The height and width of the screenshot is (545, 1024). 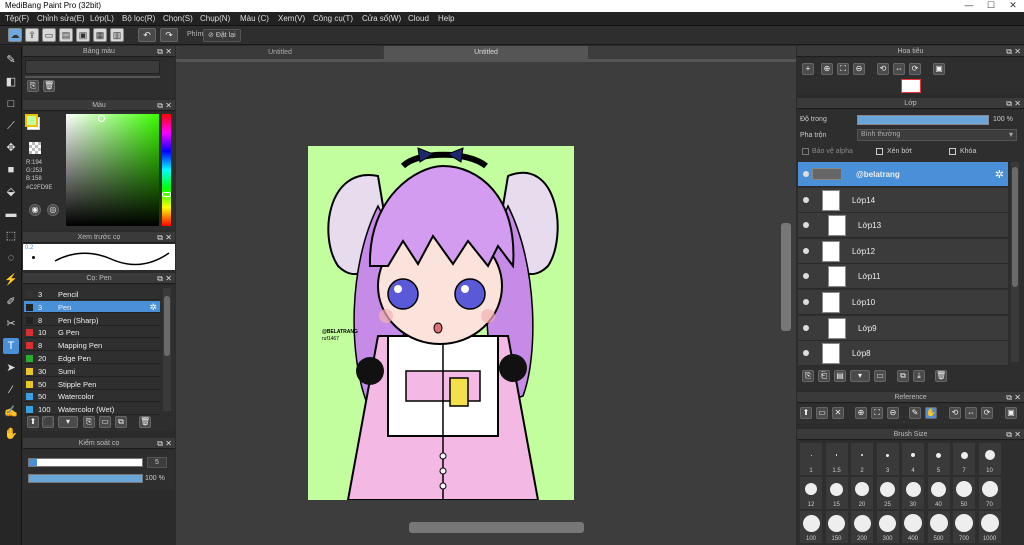 I want to click on palette-icon: ◉, so click(x=35, y=210).